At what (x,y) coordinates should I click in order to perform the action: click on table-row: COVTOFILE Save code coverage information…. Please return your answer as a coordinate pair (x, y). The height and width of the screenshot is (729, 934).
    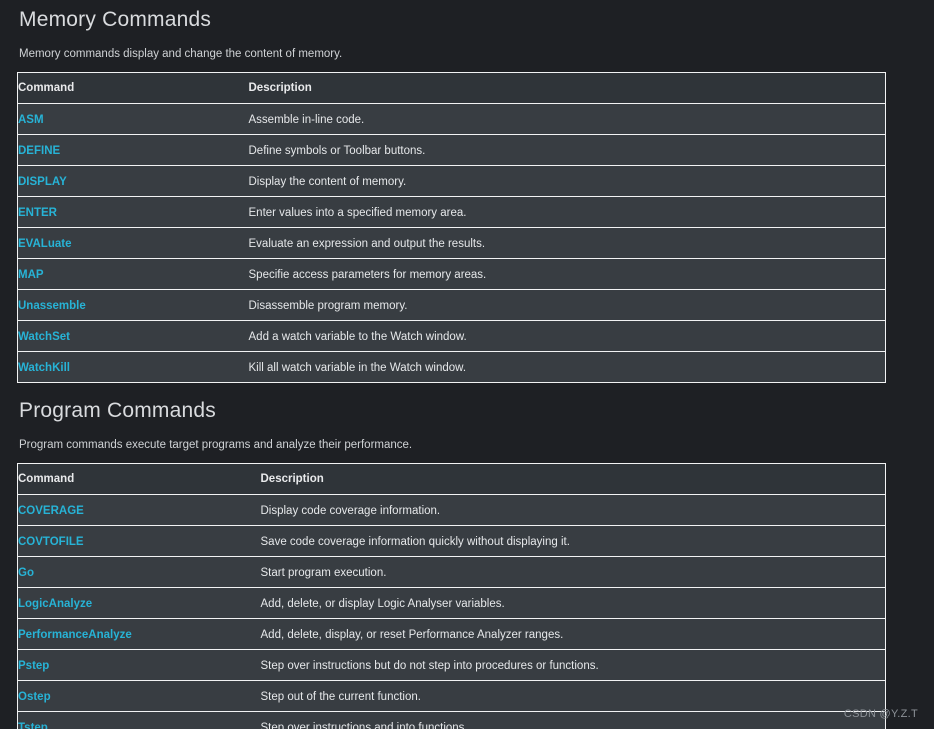
    Looking at the image, I should click on (451, 541).